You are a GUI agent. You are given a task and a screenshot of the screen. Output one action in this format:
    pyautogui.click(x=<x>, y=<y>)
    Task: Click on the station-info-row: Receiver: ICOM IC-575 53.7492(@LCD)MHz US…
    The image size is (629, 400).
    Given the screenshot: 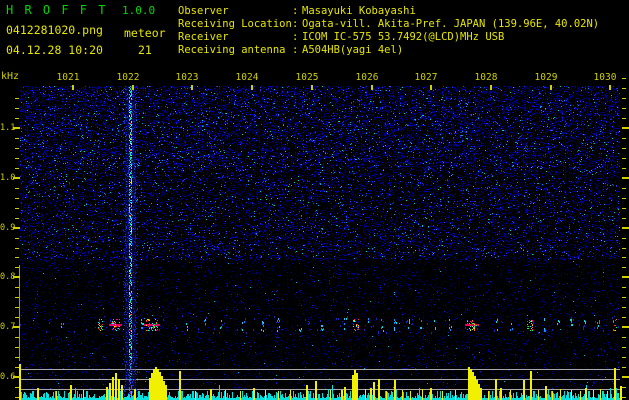 What is the action you would take?
    pyautogui.click(x=388, y=36)
    